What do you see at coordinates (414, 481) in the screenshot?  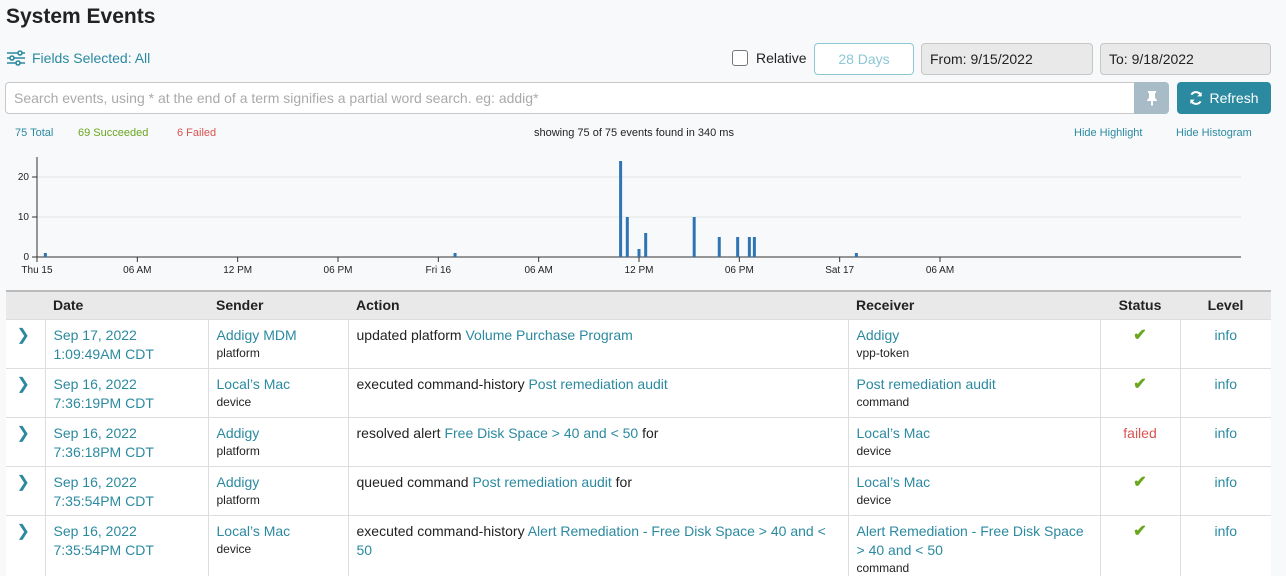 I see `action-text: queued command` at bounding box center [414, 481].